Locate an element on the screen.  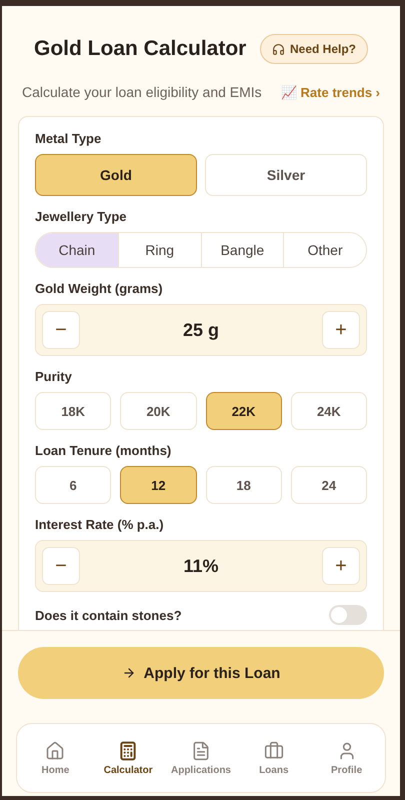
option-button: Silver is located at coordinates (286, 175).